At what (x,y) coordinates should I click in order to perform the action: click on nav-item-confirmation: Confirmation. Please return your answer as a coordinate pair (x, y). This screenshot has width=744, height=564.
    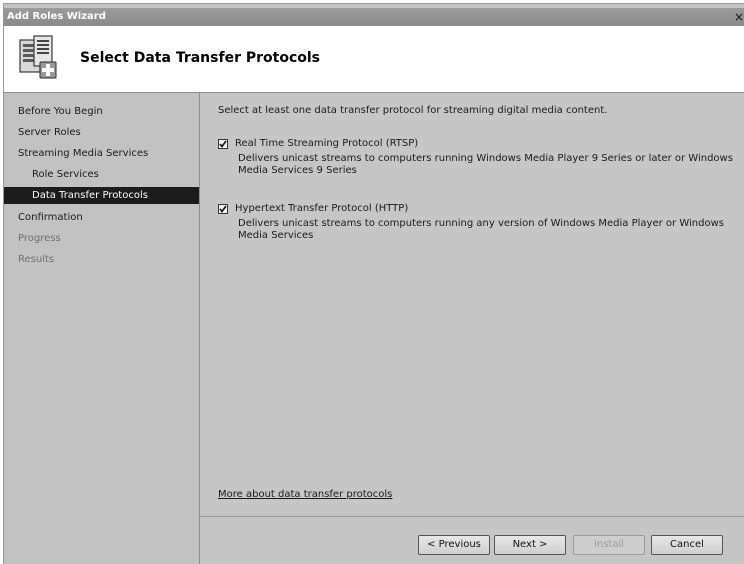
    Looking at the image, I should click on (101, 217).